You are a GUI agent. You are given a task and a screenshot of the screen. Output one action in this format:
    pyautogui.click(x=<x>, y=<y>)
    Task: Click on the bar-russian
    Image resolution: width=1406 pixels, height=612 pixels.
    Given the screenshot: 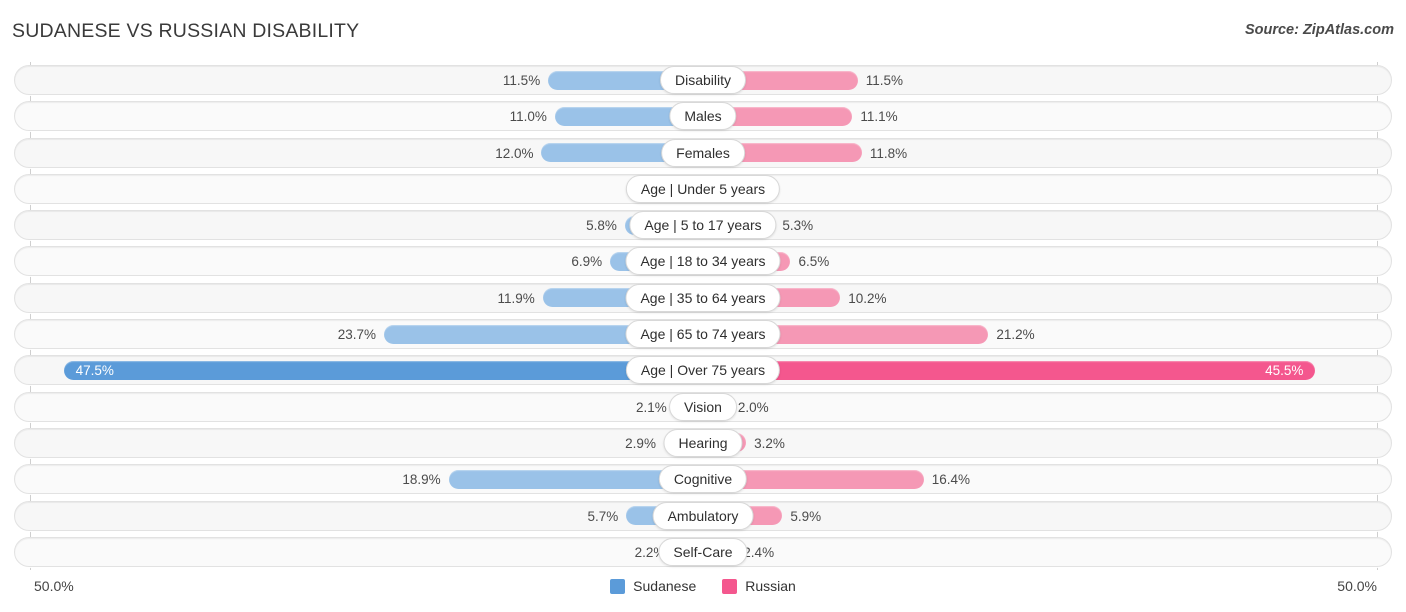 What is the action you would take?
    pyautogui.click(x=1009, y=370)
    